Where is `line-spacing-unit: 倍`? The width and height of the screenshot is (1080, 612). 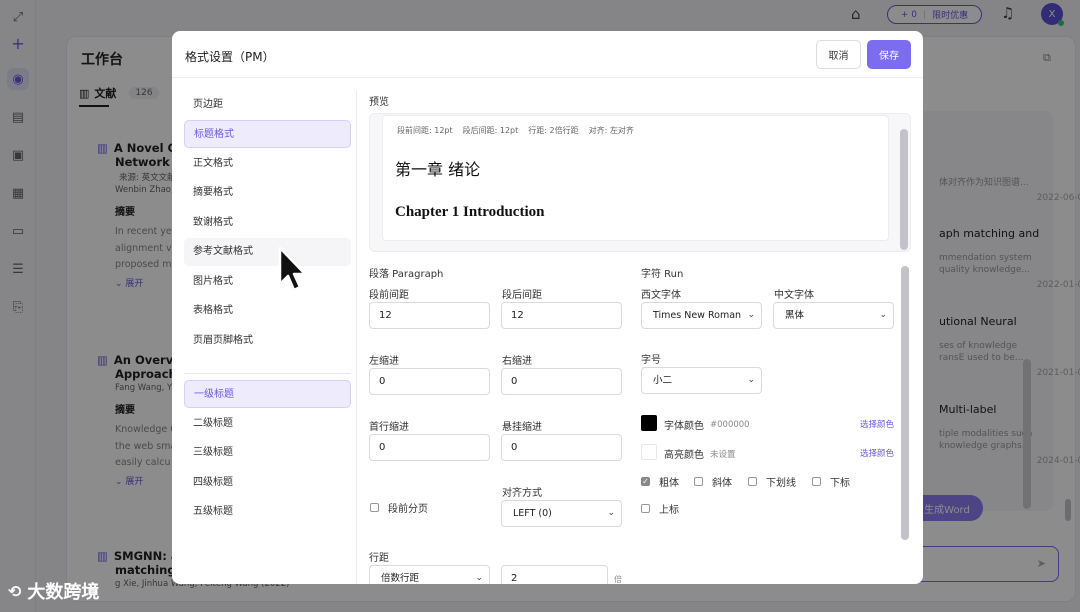 line-spacing-unit: 倍 is located at coordinates (618, 579).